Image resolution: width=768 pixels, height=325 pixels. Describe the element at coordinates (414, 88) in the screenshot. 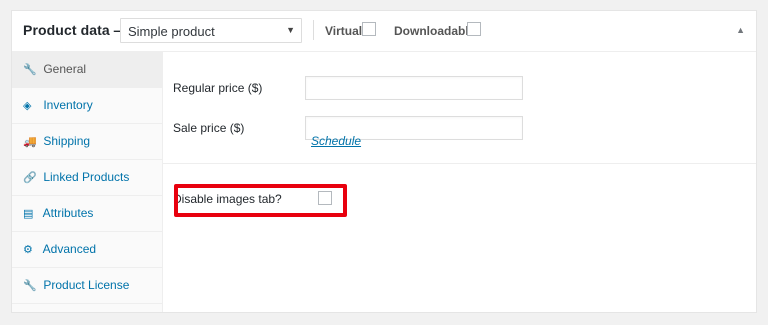

I see `regular-price-input` at that location.